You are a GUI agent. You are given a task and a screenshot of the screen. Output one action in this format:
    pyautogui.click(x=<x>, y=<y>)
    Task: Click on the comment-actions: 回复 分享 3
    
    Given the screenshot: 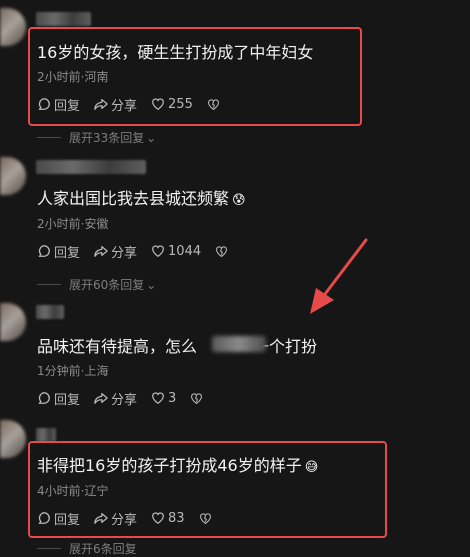 What is the action you would take?
    pyautogui.click(x=128, y=398)
    